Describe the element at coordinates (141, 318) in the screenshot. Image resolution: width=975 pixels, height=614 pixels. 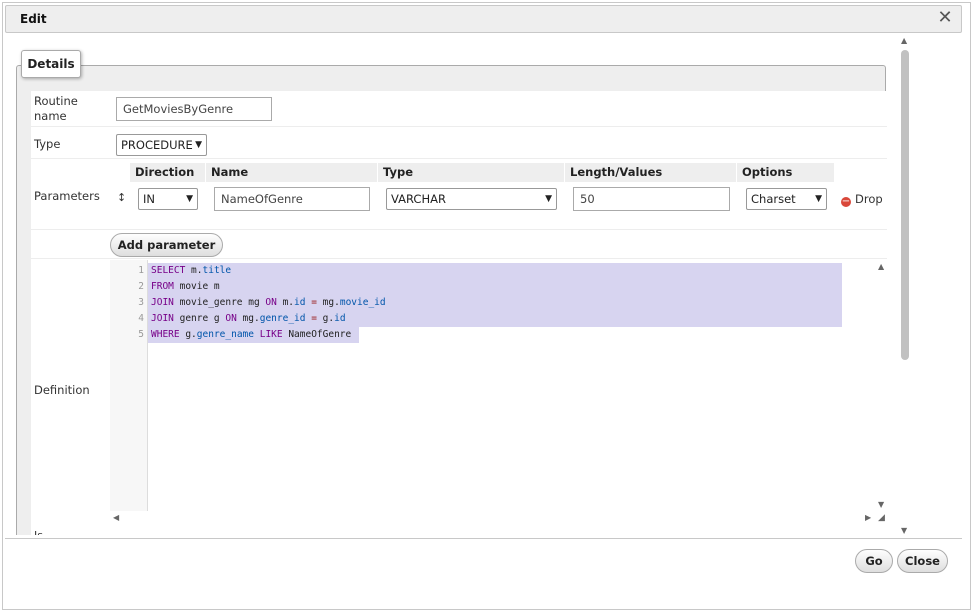
I see `line-number: 4` at that location.